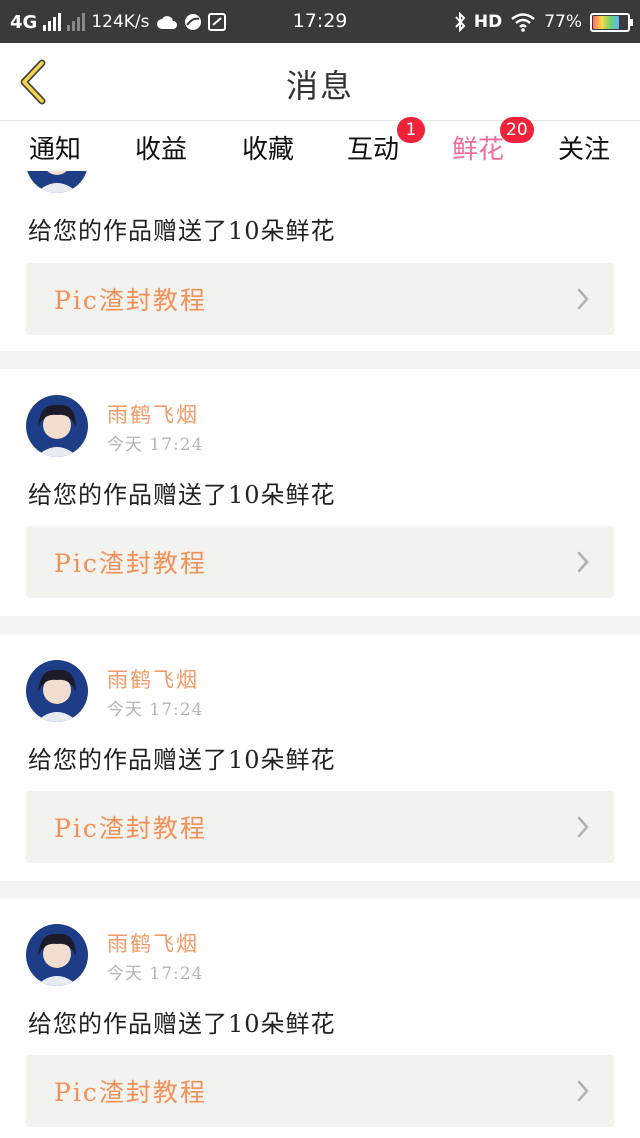  I want to click on status-right: HD 77%, so click(543, 22).